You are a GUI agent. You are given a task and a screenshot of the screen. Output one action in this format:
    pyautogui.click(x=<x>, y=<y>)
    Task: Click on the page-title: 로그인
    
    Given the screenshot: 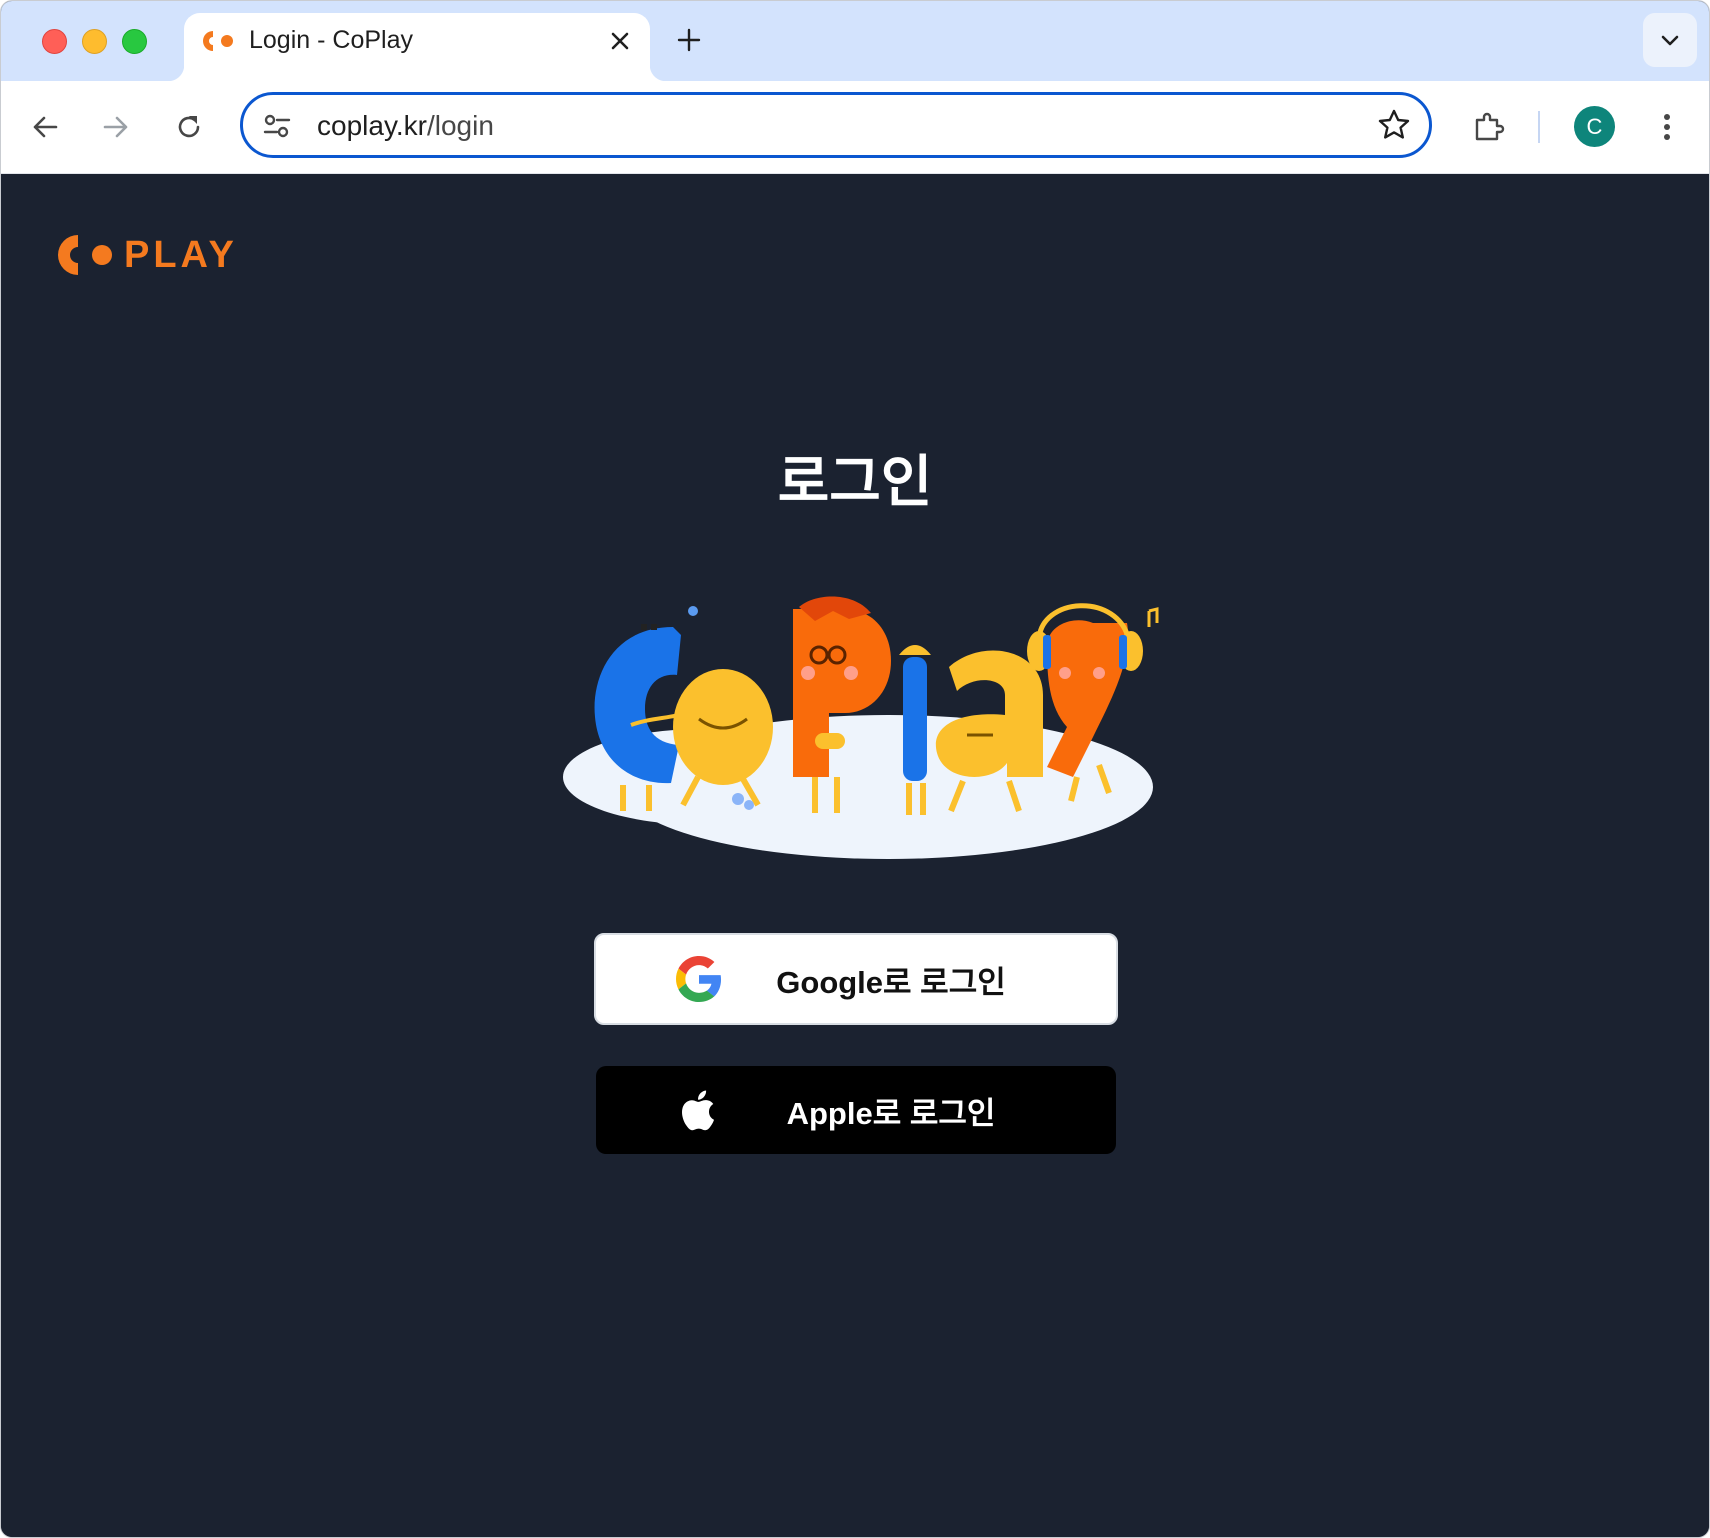 What is the action you would take?
    pyautogui.click(x=855, y=481)
    